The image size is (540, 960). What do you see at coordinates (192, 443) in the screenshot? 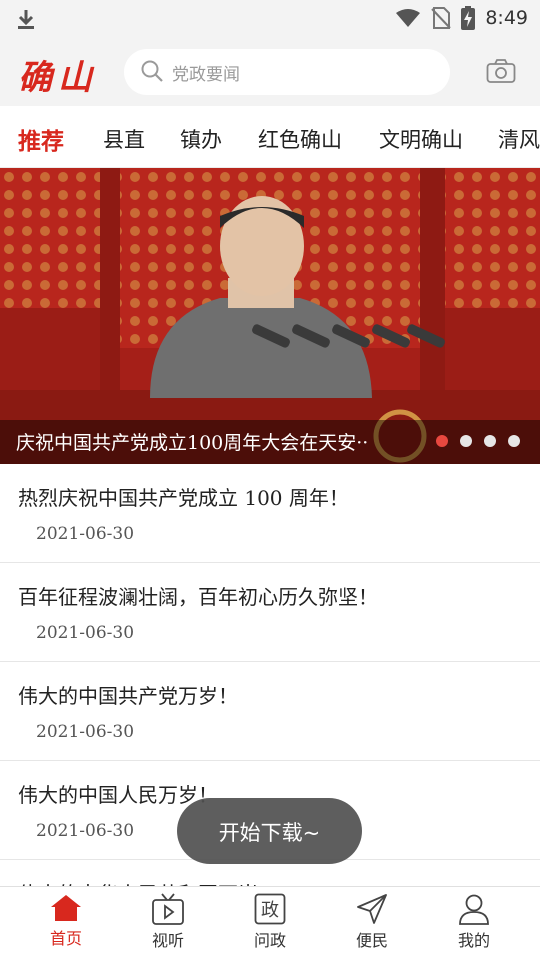
I see `banner-caption: 庆祝中国共产党成立100周年大会在天安··` at bounding box center [192, 443].